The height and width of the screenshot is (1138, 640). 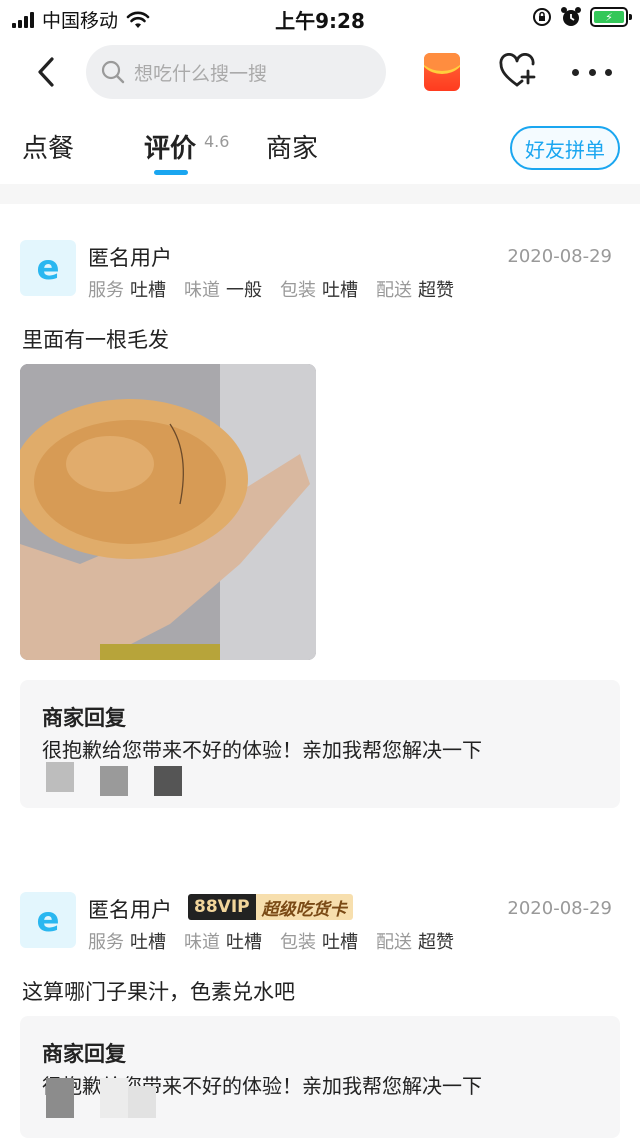 I want to click on vip-label: 88VIP, so click(x=222, y=907).